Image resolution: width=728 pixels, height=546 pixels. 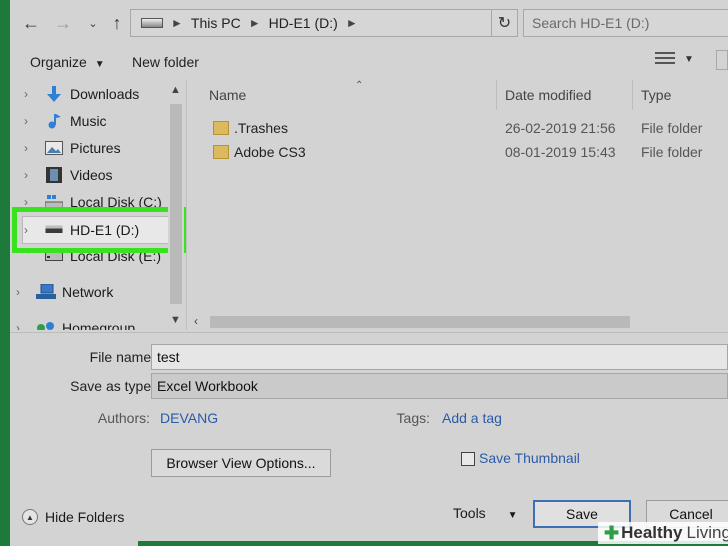 What do you see at coordinates (504, 23) in the screenshot?
I see `refresh-icon: ↻` at bounding box center [504, 23].